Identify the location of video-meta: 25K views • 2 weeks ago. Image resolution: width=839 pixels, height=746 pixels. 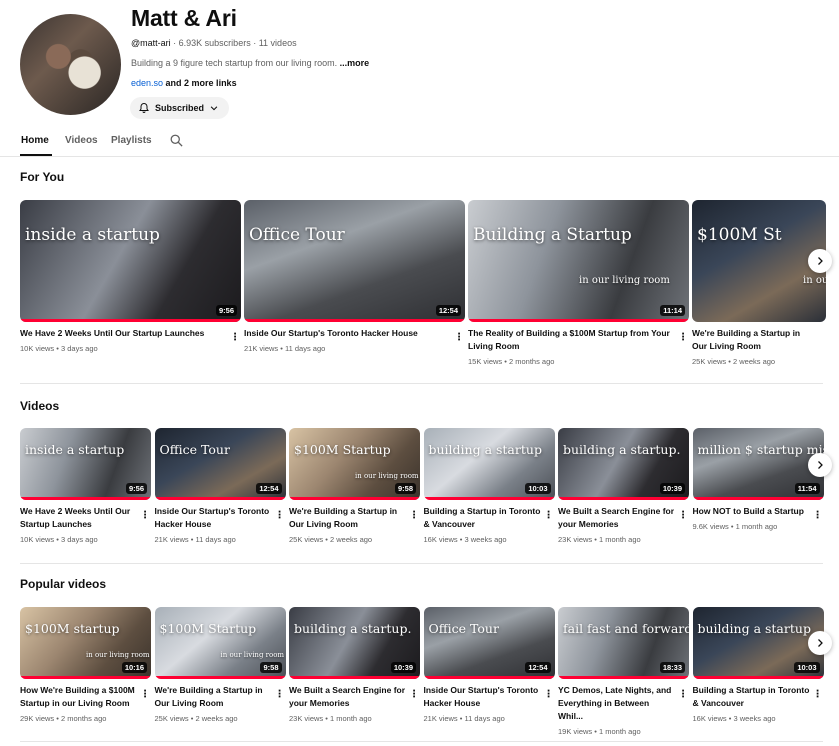
(734, 361).